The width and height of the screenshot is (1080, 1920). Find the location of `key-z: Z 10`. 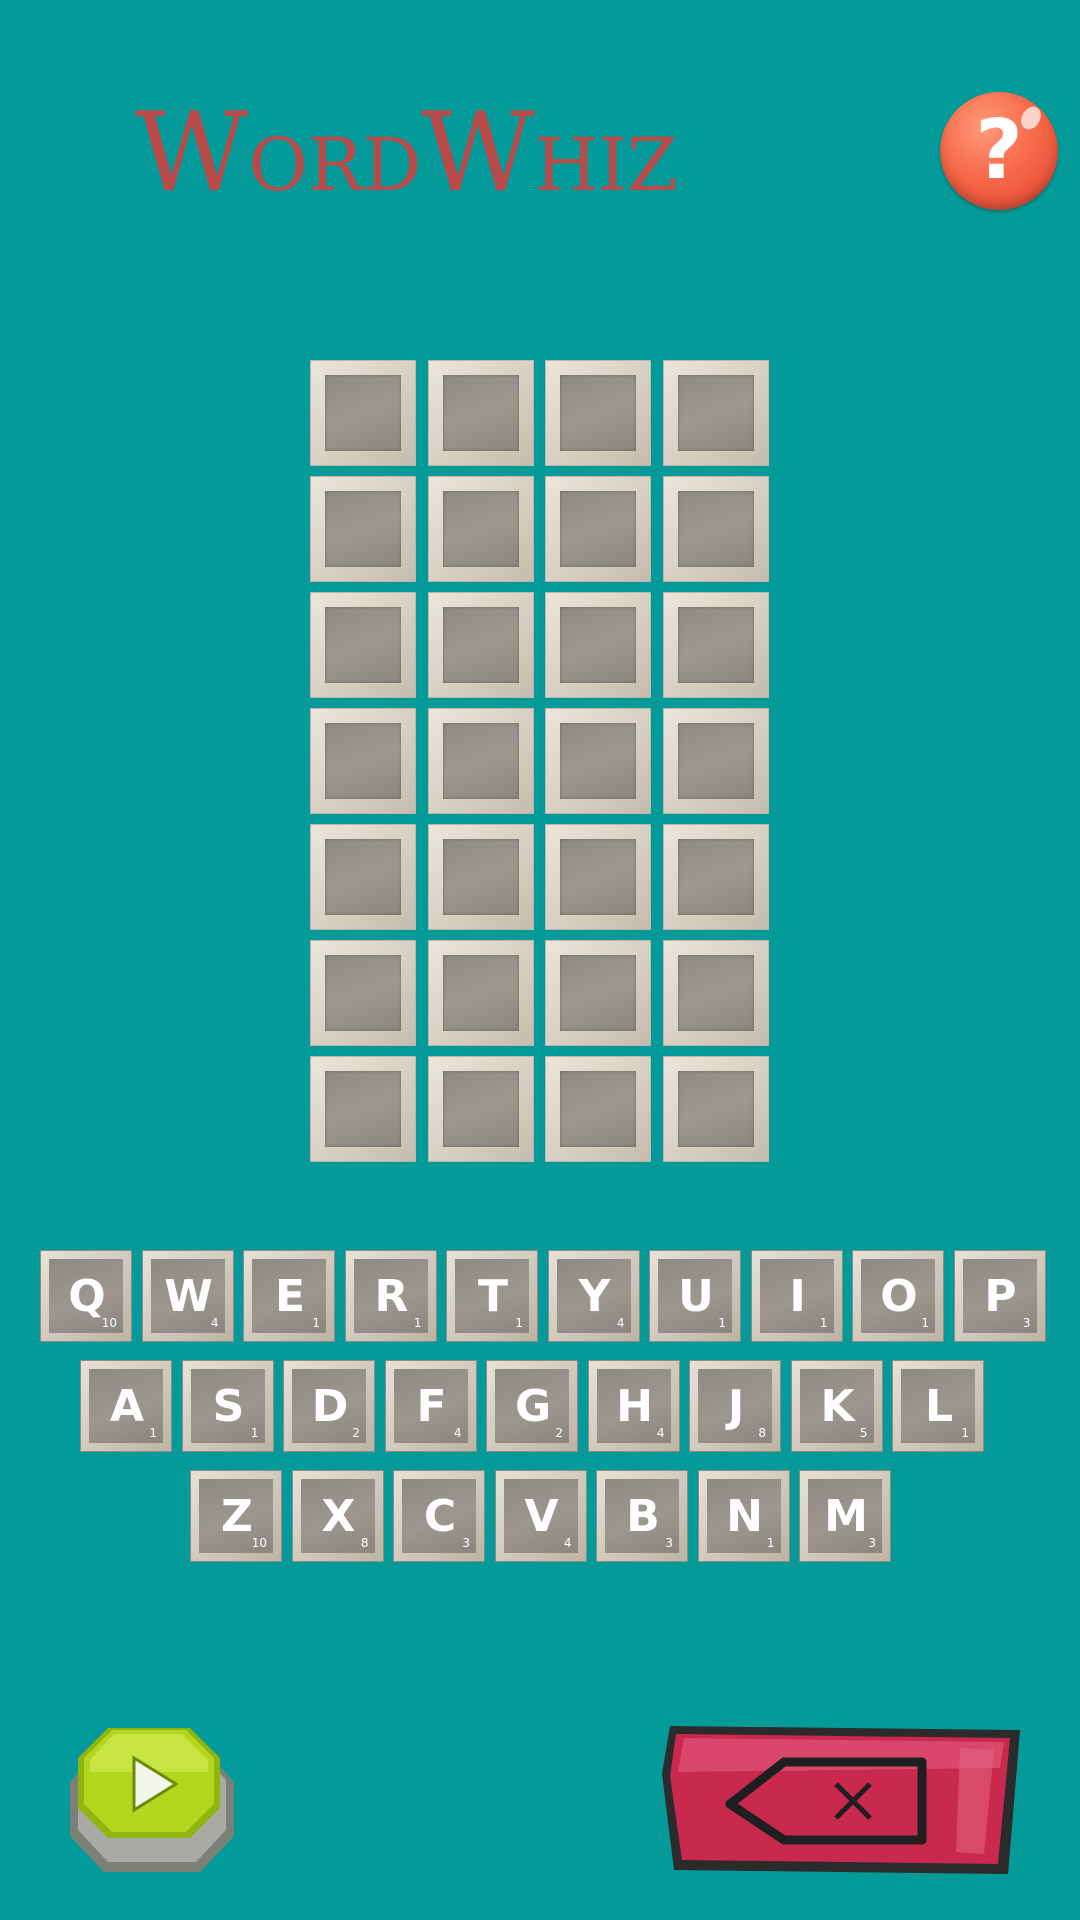

key-z: Z 10 is located at coordinates (236, 1516).